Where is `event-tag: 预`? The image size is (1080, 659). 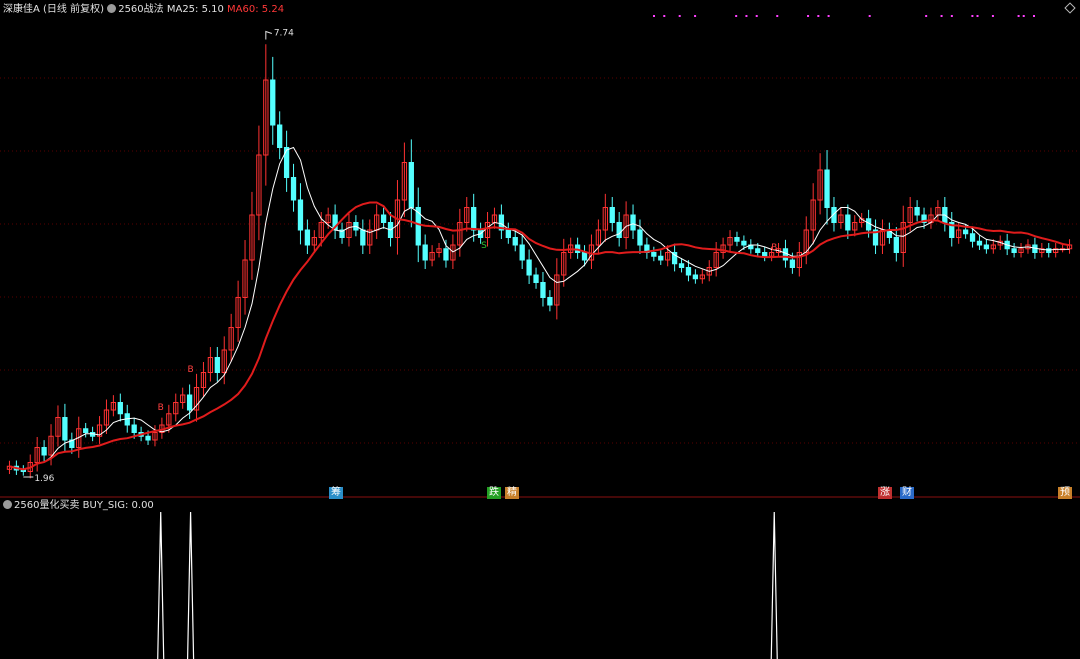
event-tag: 预 is located at coordinates (1065, 493).